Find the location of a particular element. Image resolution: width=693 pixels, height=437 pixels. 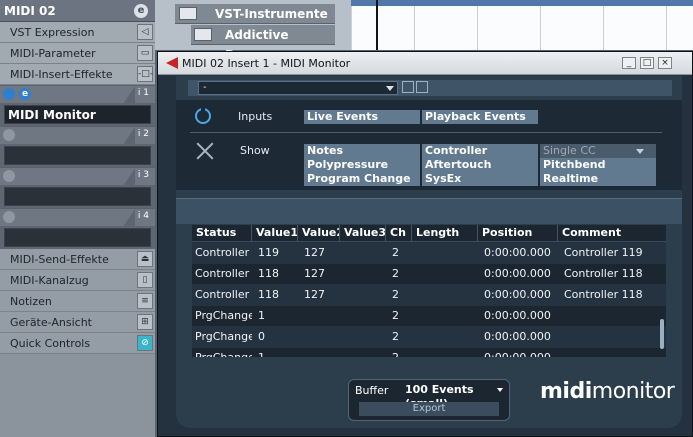

inspector-section-notes: Notizen ≡ is located at coordinates (77, 301).